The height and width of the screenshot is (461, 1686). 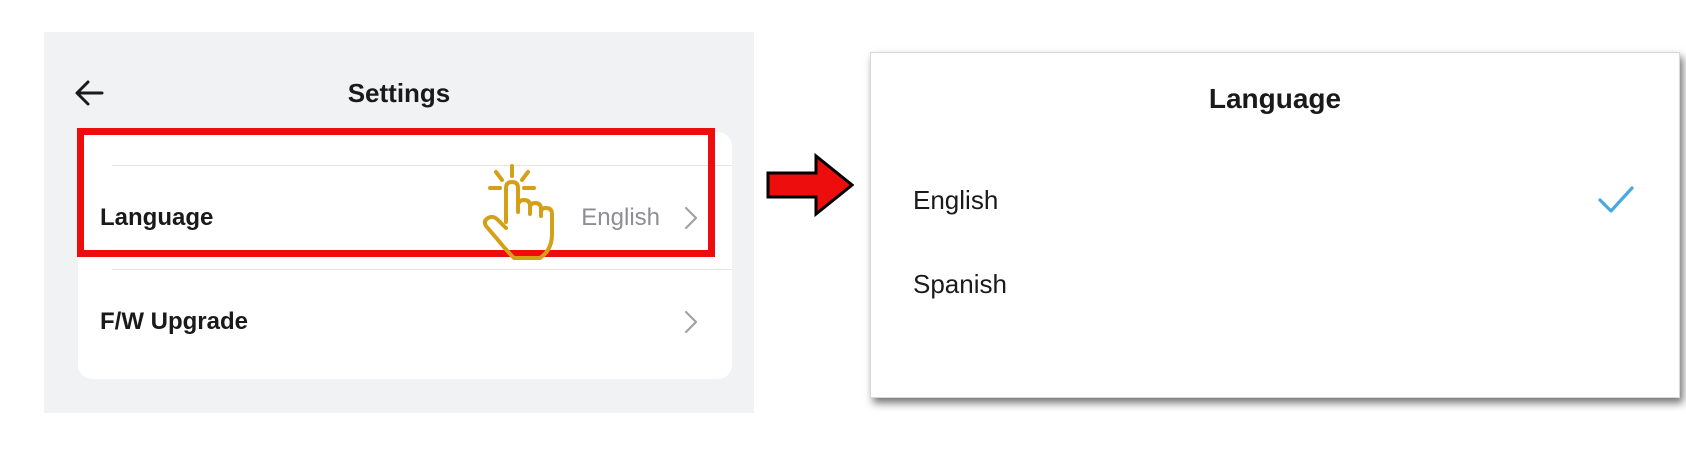 What do you see at coordinates (960, 283) in the screenshot?
I see `option-label: Spanish` at bounding box center [960, 283].